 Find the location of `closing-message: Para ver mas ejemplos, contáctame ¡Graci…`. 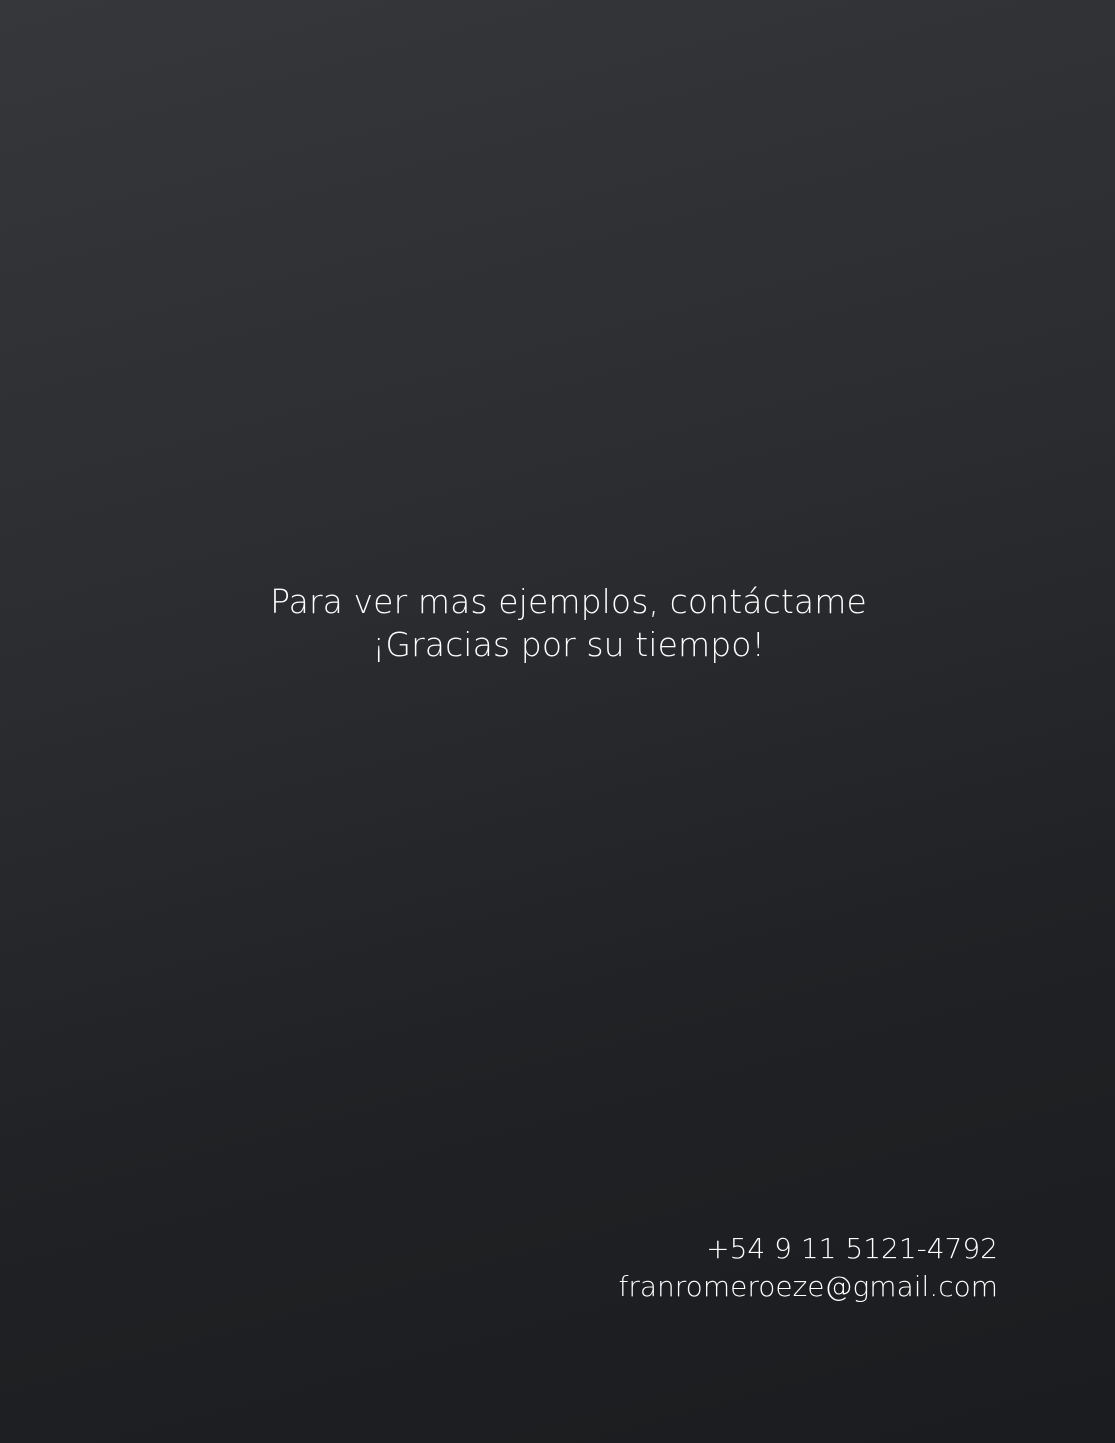

closing-message: Para ver mas ejemplos, contáctame ¡Graci… is located at coordinates (557, 623).